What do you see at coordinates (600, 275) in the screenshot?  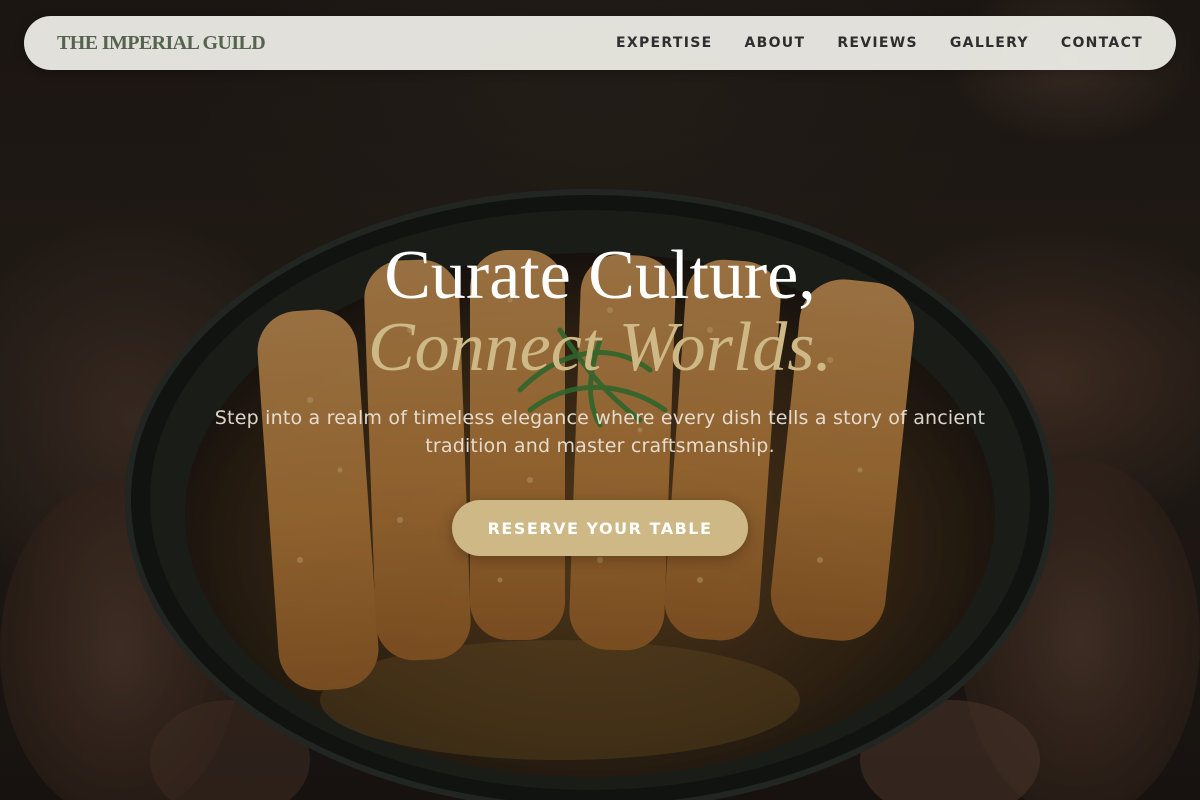 I see `headline-line-1: Curate Culture,` at bounding box center [600, 275].